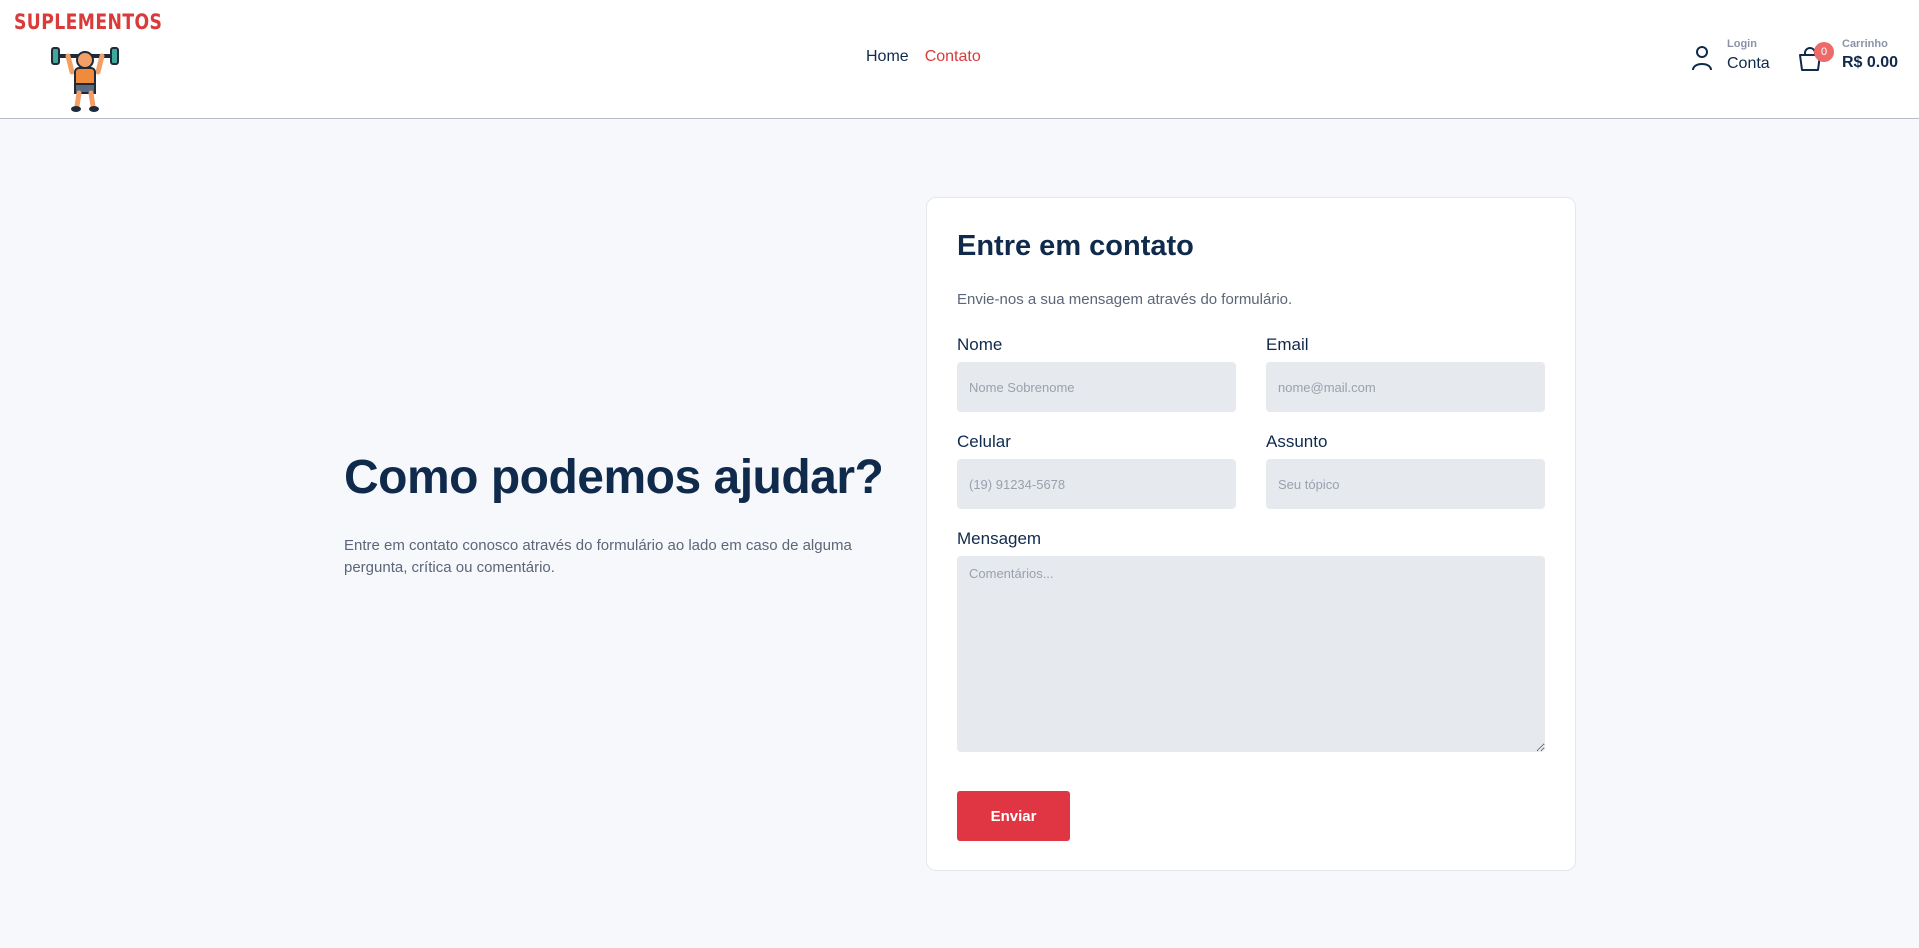 This screenshot has height=948, width=1919. What do you see at coordinates (980, 344) in the screenshot?
I see `nome-label: Nome` at bounding box center [980, 344].